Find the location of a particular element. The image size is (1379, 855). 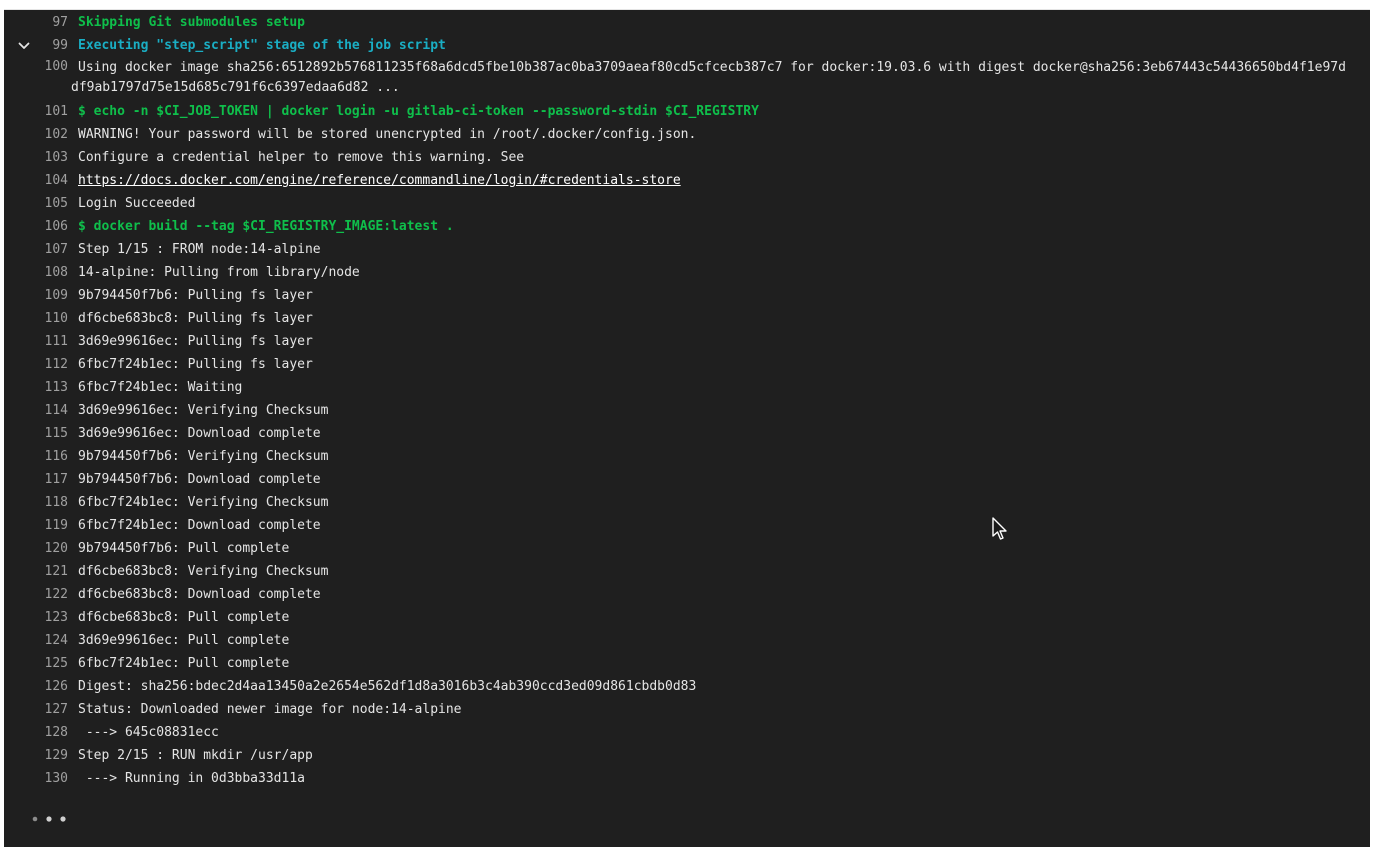

log-text: 3d69e99616ec: Verifying Checksum is located at coordinates (203, 410).